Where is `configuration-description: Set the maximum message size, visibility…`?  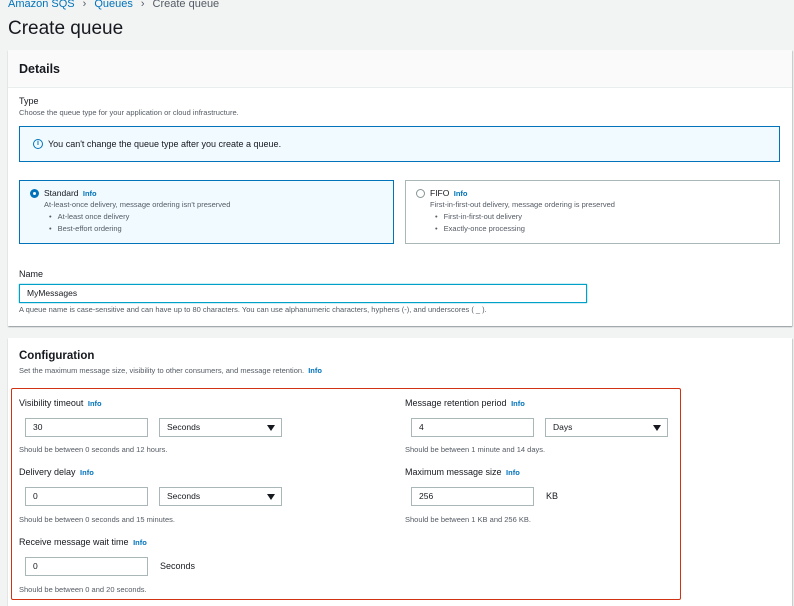
configuration-description: Set the maximum message size, visibility… is located at coordinates (170, 370).